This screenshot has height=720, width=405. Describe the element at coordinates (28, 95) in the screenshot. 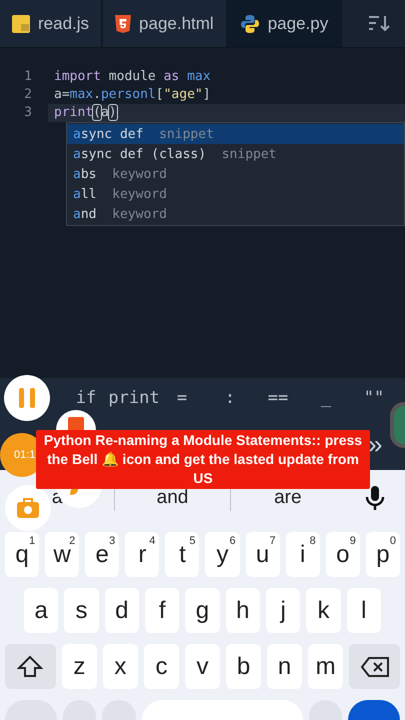

I see `line-number: 2` at that location.